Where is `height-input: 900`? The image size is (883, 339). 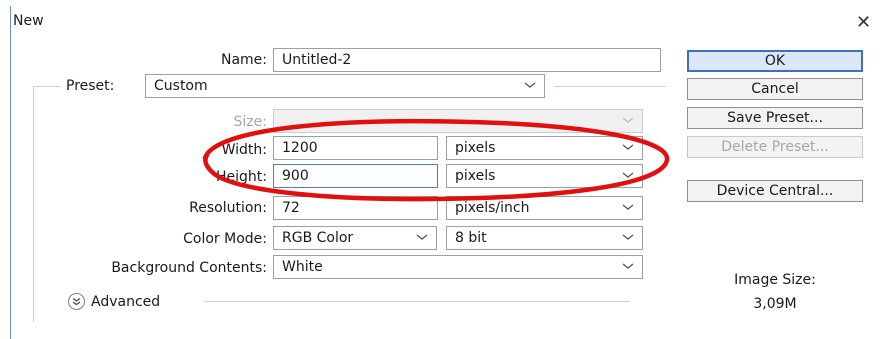
height-input: 900 is located at coordinates (355, 176).